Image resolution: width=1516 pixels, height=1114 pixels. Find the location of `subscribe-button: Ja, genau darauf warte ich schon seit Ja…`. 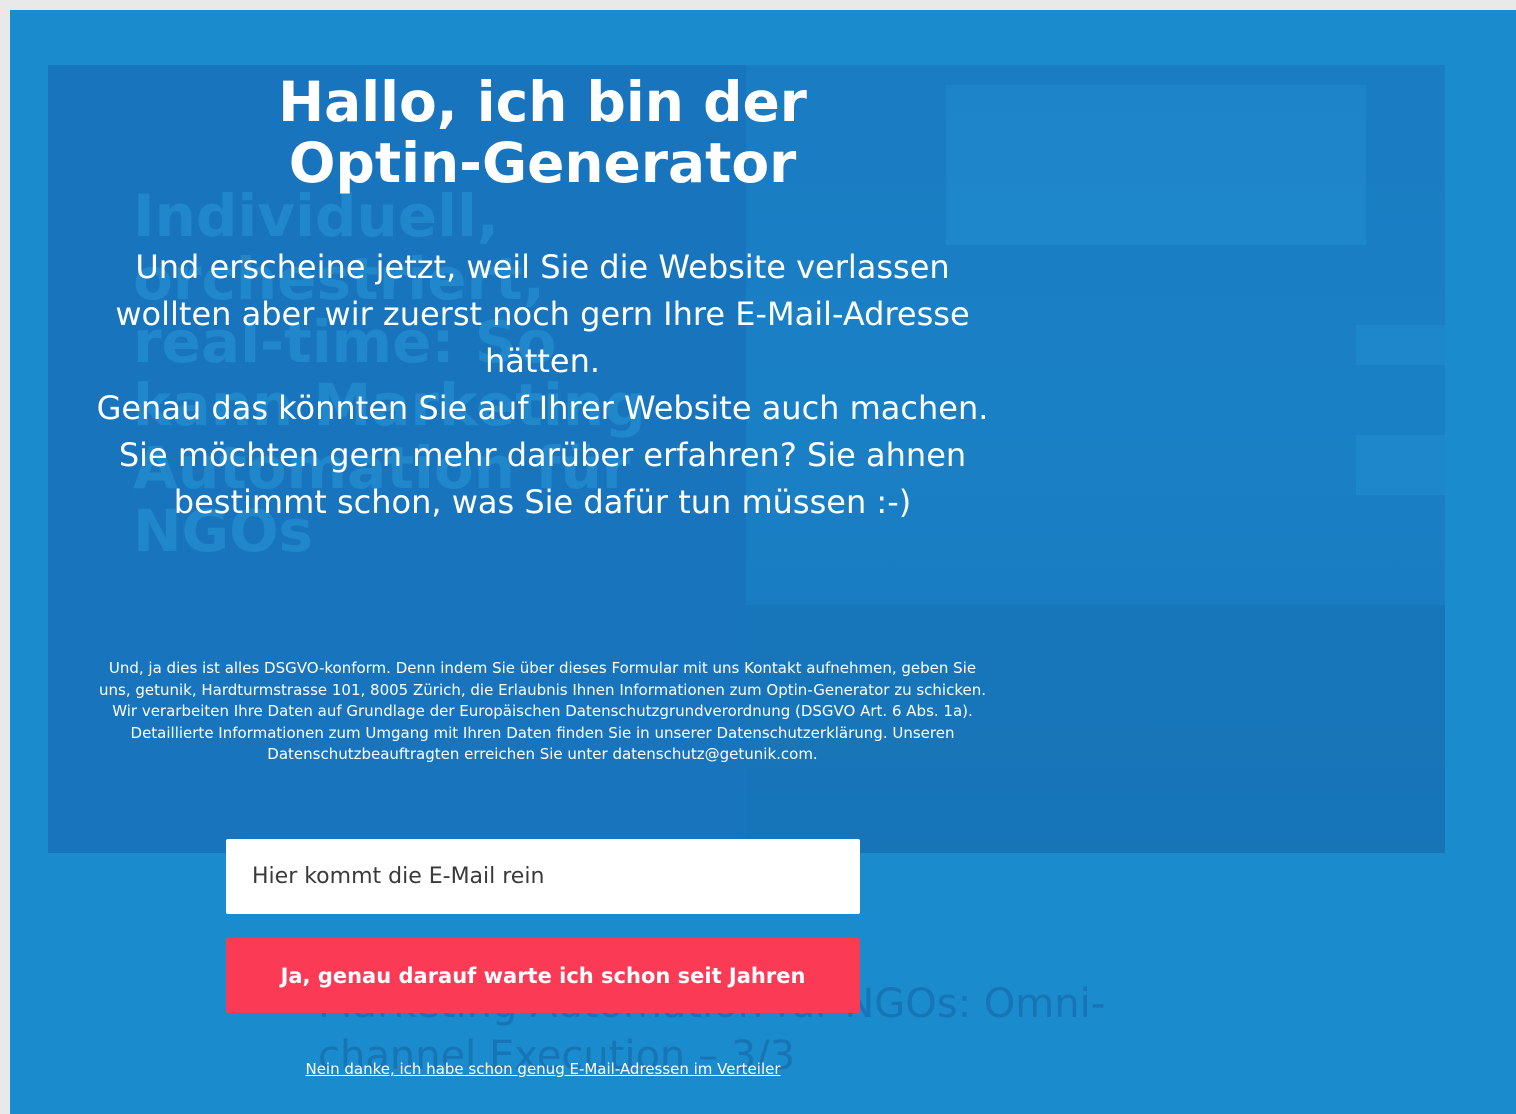

subscribe-button: Ja, genau darauf warte ich schon seit Ja… is located at coordinates (543, 975).